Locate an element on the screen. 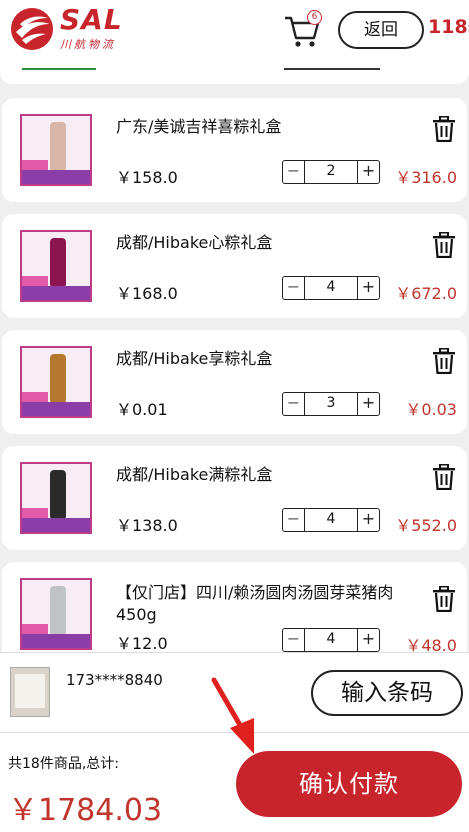  item-unit-price: ￥0.01 is located at coordinates (142, 409).